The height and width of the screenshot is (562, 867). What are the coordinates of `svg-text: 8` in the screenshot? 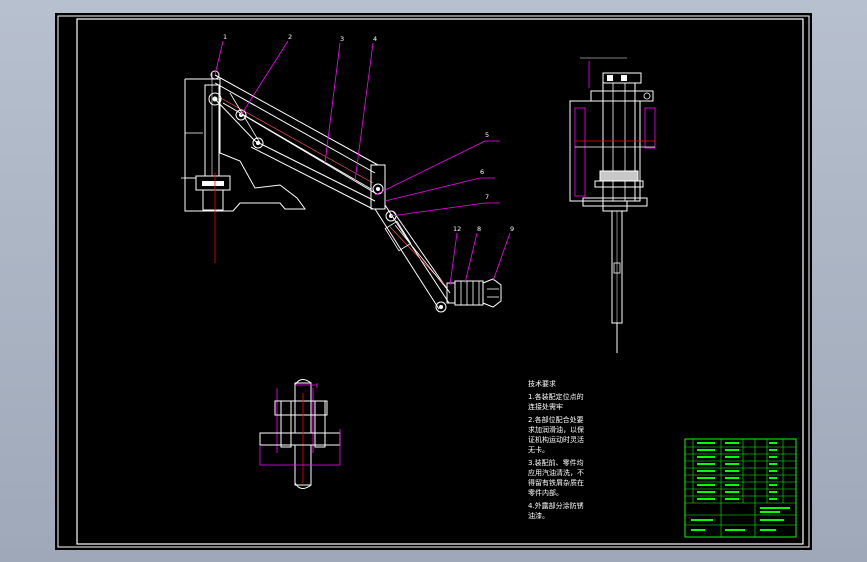 It's located at (479, 229).